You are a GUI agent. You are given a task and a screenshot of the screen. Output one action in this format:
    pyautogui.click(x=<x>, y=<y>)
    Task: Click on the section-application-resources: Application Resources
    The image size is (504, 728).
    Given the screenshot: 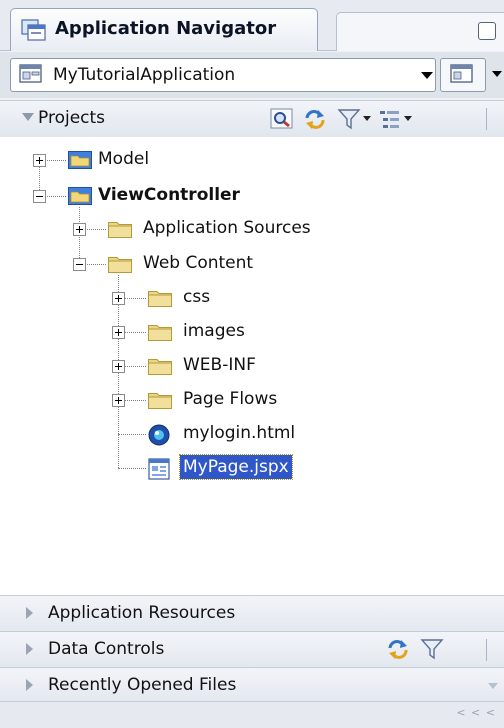 What is the action you would take?
    pyautogui.click(x=252, y=613)
    